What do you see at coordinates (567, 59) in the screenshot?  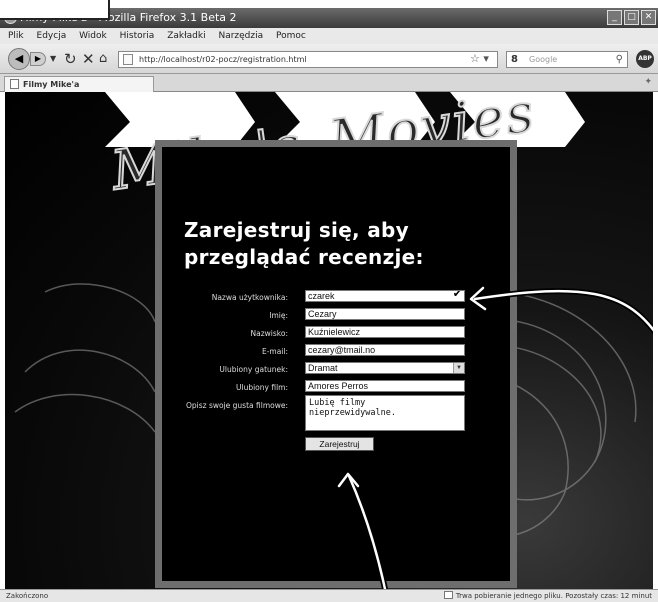 I see `search-box: 8 Google ⚲` at bounding box center [567, 59].